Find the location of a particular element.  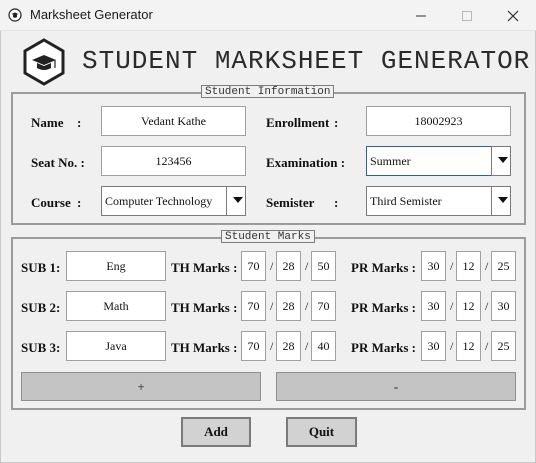

course-dropdown-button is located at coordinates (236, 201).